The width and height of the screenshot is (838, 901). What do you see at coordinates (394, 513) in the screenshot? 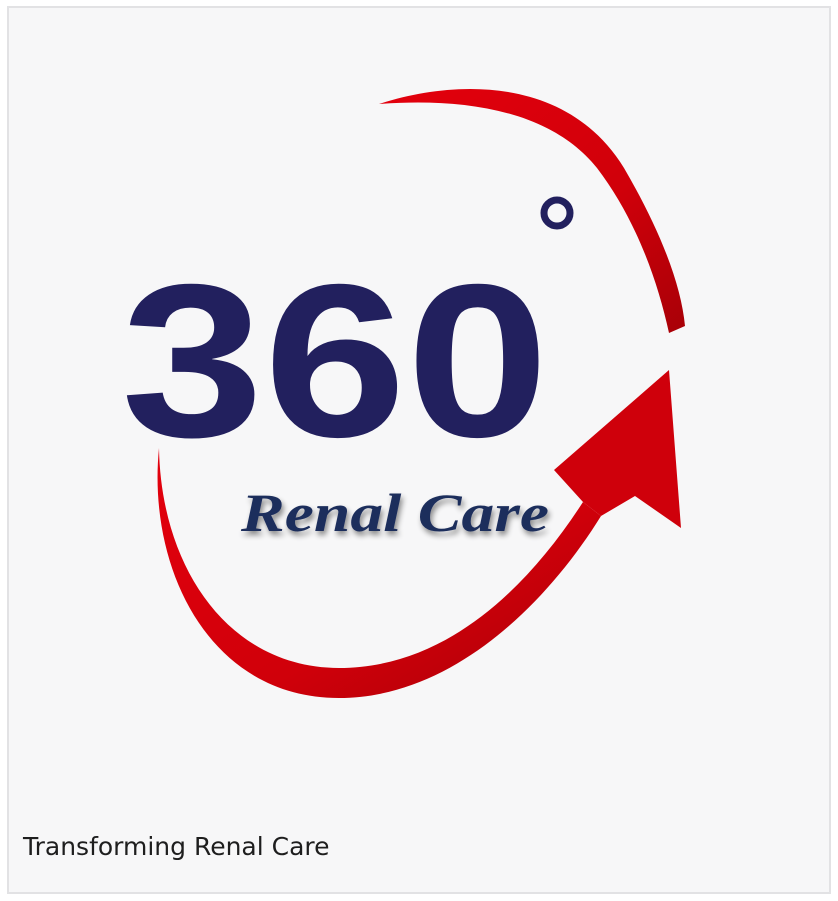
I see `logo-wordmark: Renal Care` at bounding box center [394, 513].